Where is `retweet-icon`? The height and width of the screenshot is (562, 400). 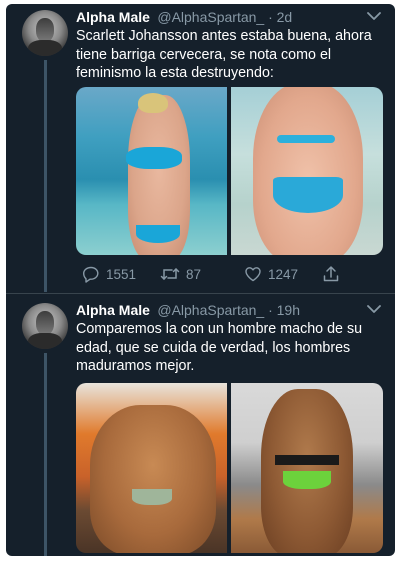 retweet-icon is located at coordinates (170, 274).